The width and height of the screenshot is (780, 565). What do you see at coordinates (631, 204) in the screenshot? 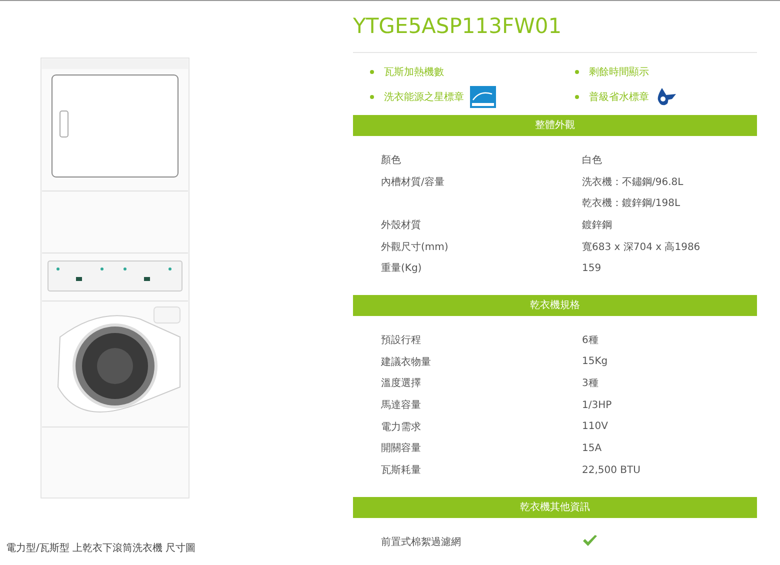
I see `spec-value: 乾衣機：鍍鋅鋼/198L` at bounding box center [631, 204].